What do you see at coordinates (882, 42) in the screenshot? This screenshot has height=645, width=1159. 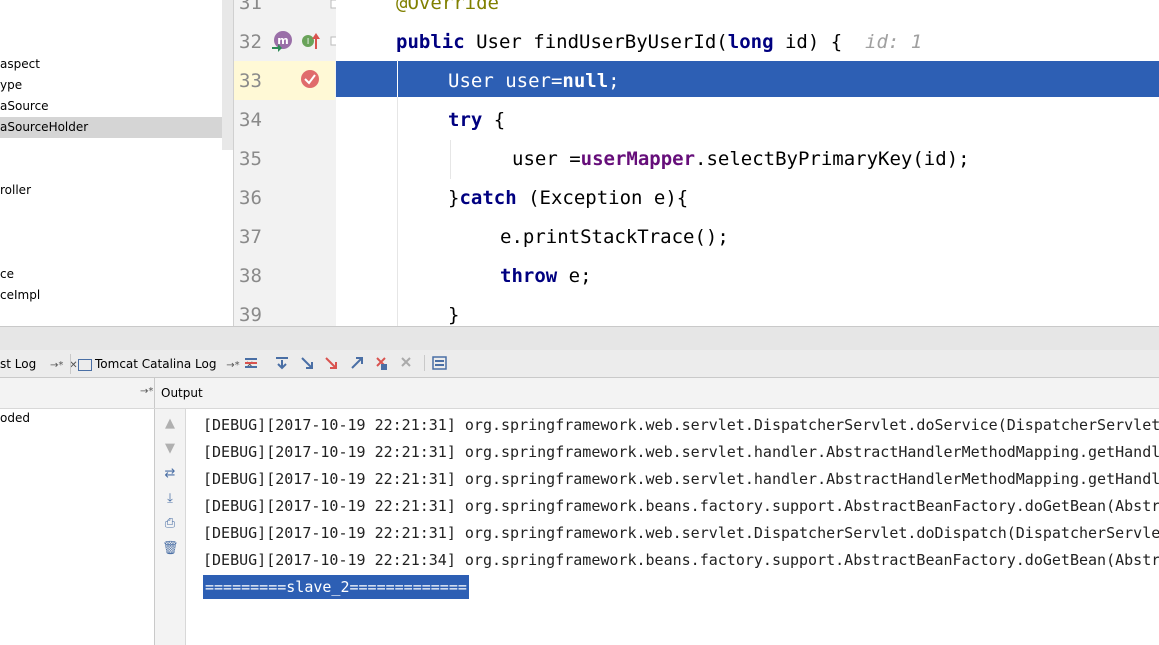 I see `debug-inline-value: id: 1` at bounding box center [882, 42].